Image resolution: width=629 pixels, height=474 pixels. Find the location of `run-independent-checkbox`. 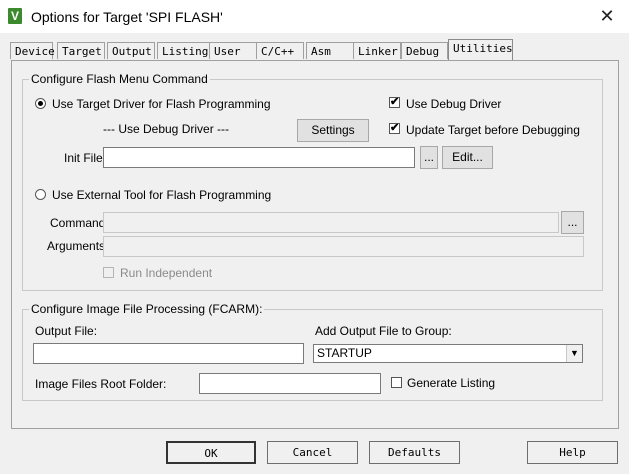

run-independent-checkbox is located at coordinates (108, 272).